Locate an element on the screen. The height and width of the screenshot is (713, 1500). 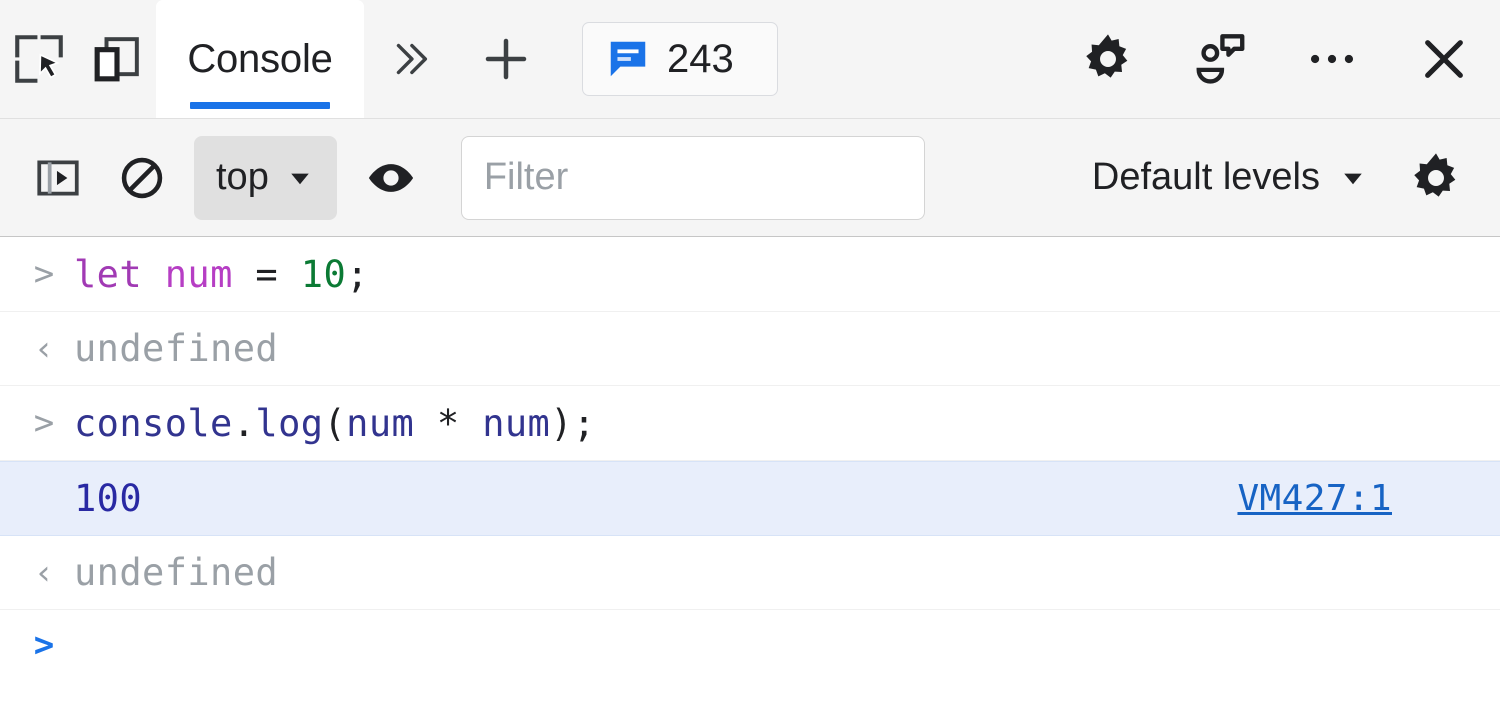
clear-console-icon is located at coordinates (142, 177).